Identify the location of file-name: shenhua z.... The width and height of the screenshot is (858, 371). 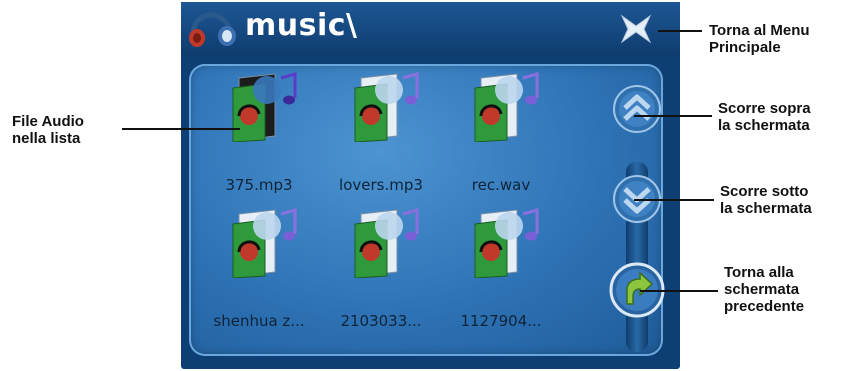
(259, 321).